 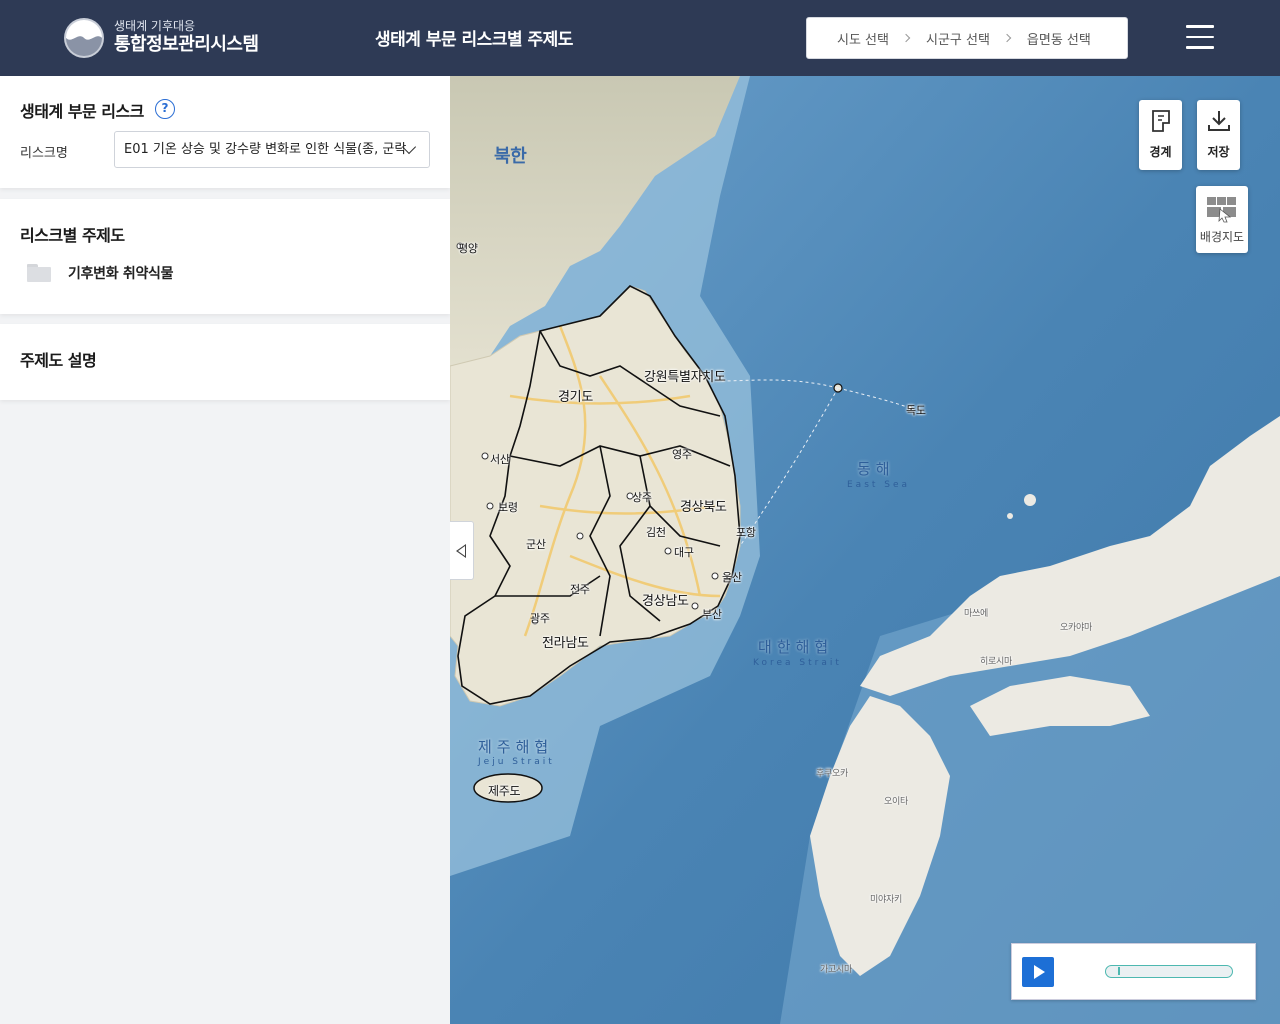 I want to click on save-button: 저장, so click(x=1218, y=135).